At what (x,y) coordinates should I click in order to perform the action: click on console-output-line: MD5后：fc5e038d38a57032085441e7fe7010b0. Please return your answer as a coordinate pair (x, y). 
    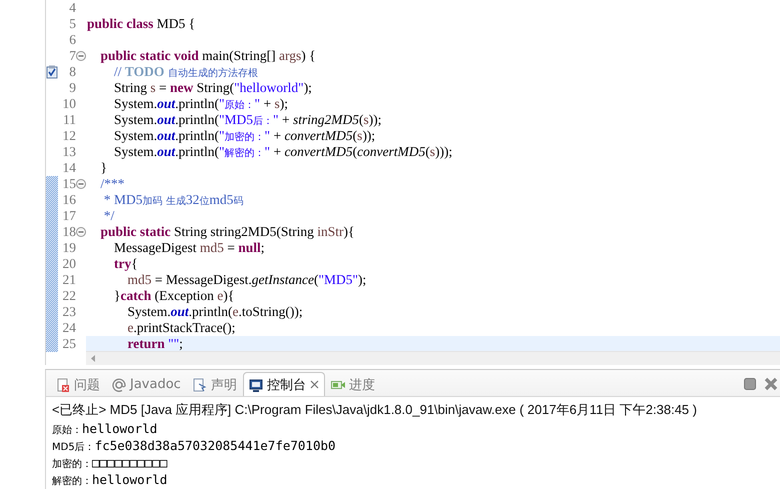
    Looking at the image, I should click on (194, 446).